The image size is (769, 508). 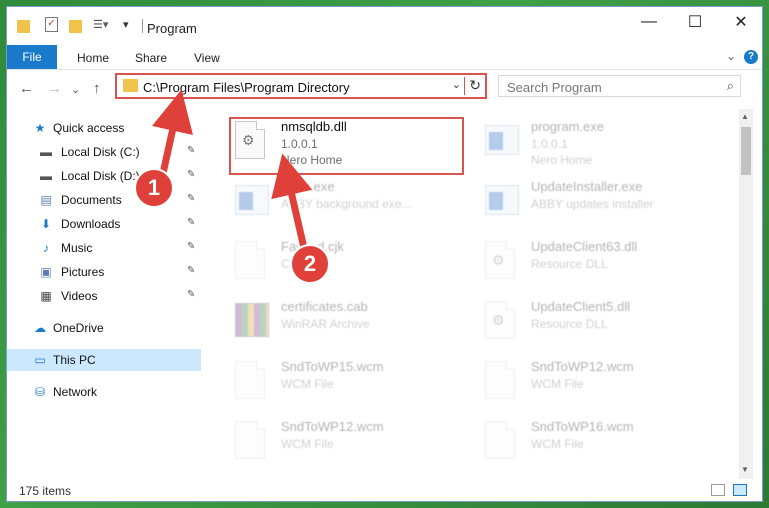 I want to click on step-badge-1: 1, so click(x=154, y=188).